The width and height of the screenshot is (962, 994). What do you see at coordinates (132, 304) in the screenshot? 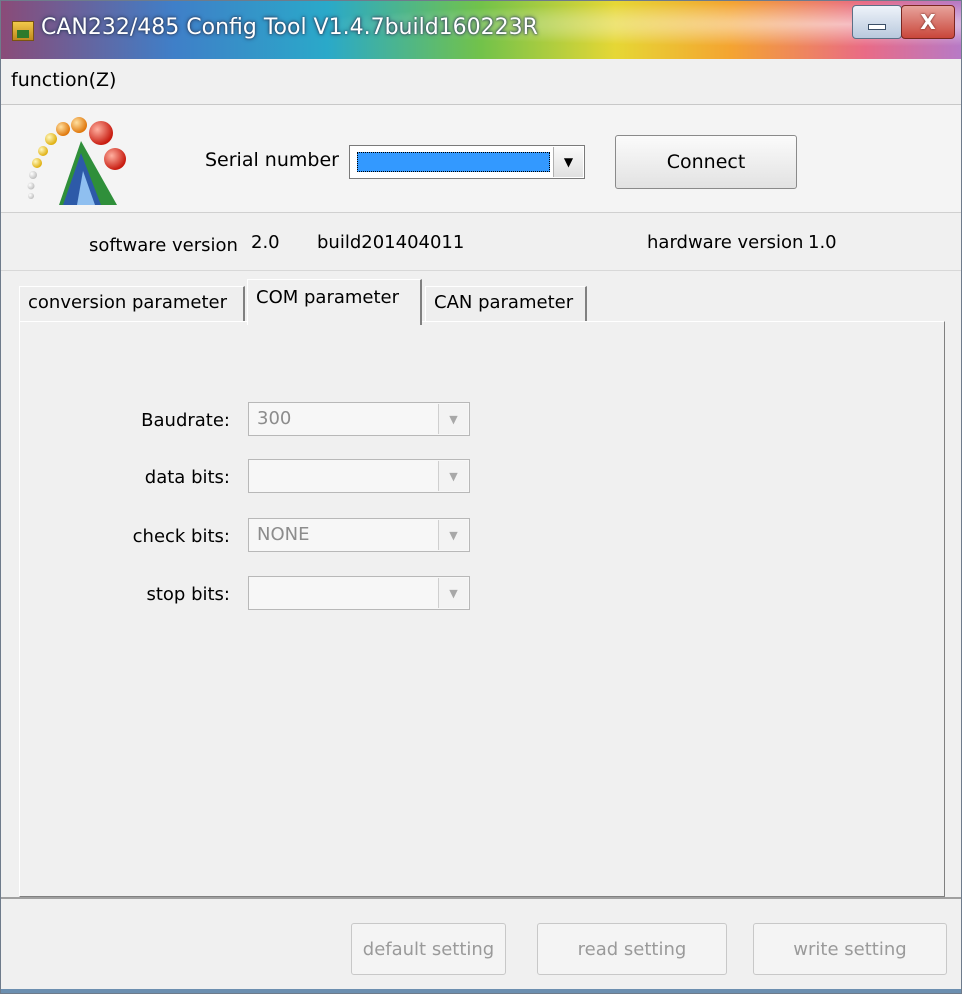
I see `tab-conversion-parameter: conversion parameter` at bounding box center [132, 304].